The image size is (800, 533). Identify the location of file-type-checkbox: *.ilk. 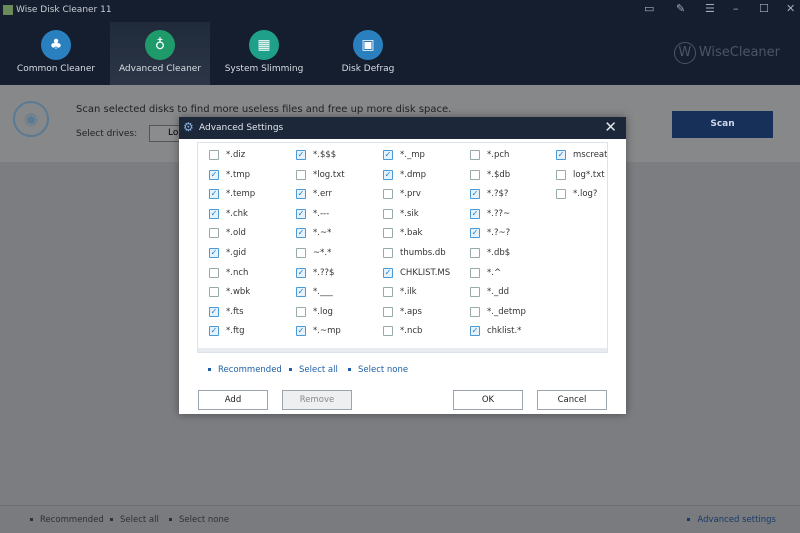
(400, 292).